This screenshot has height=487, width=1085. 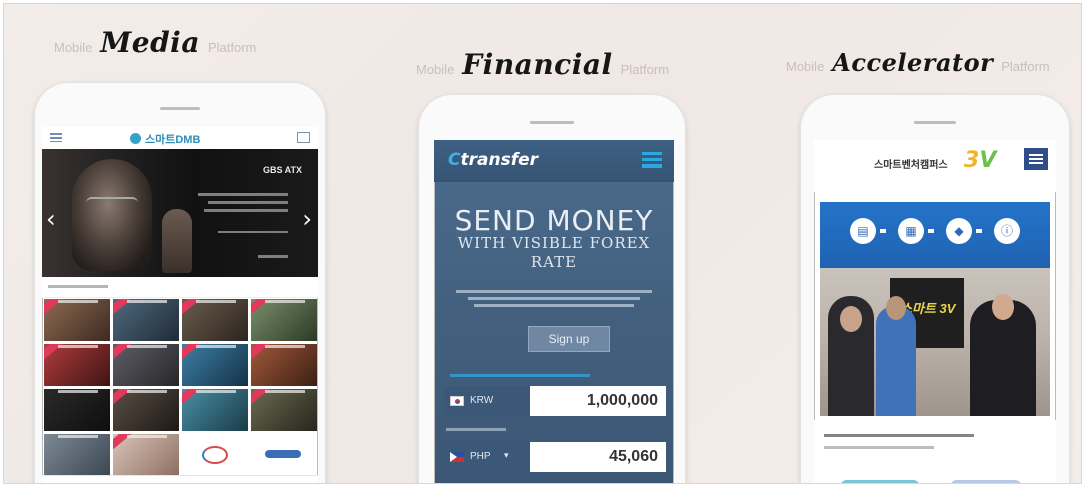 I want to click on send-amount-row: KRW 1,000,000, so click(x=555, y=401).